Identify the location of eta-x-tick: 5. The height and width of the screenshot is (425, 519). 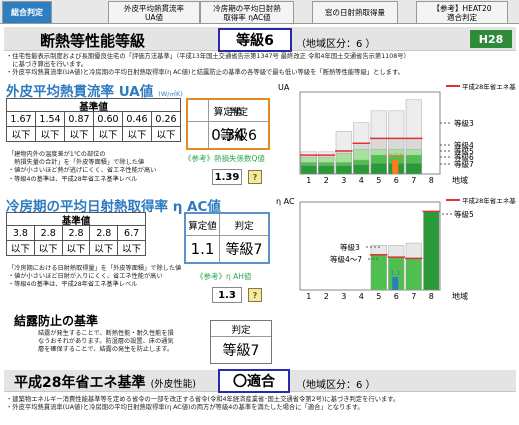
(378, 296).